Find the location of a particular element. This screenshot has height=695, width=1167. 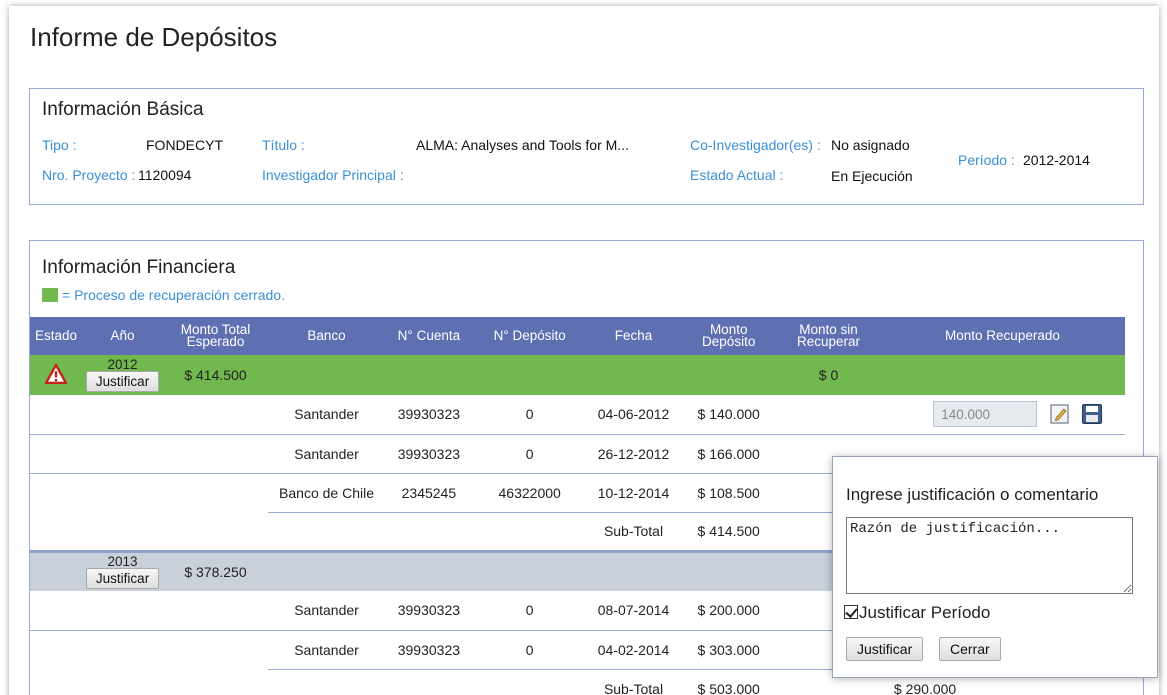

save-icon is located at coordinates (1092, 414).